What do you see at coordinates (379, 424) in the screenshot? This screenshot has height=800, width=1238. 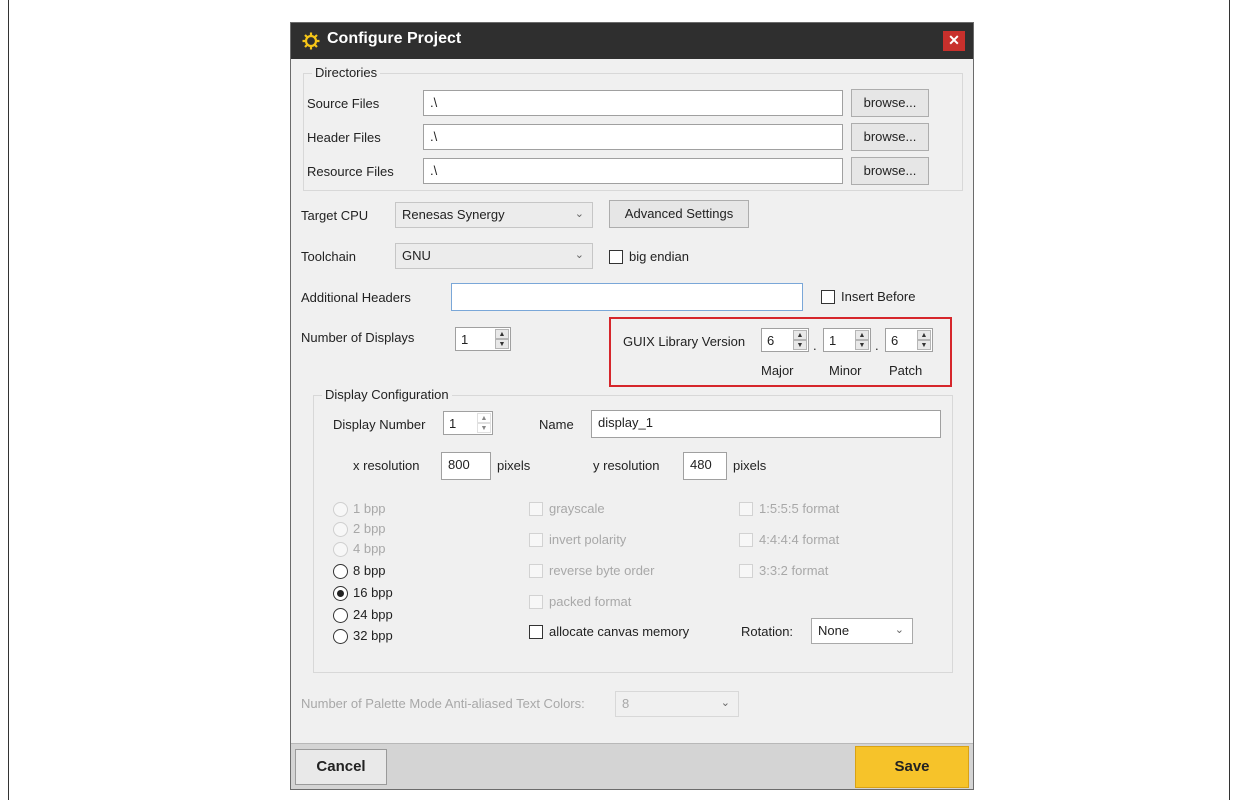 I see `display-number-label: Display Number` at bounding box center [379, 424].